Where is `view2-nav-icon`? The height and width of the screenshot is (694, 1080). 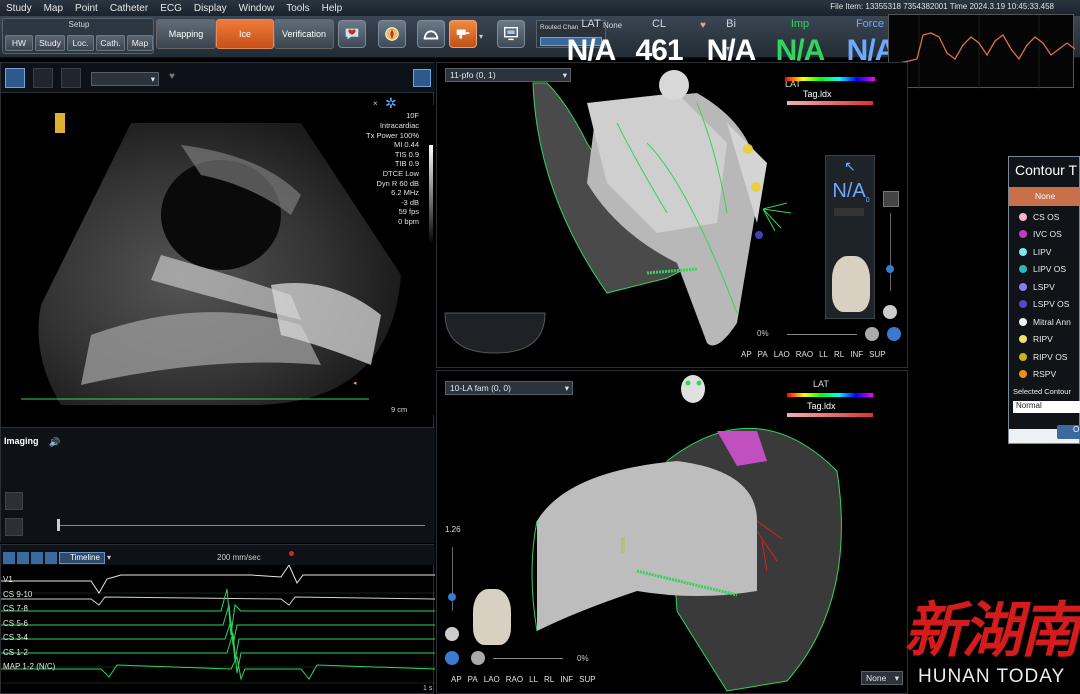 view2-nav-icon is located at coordinates (452, 658).